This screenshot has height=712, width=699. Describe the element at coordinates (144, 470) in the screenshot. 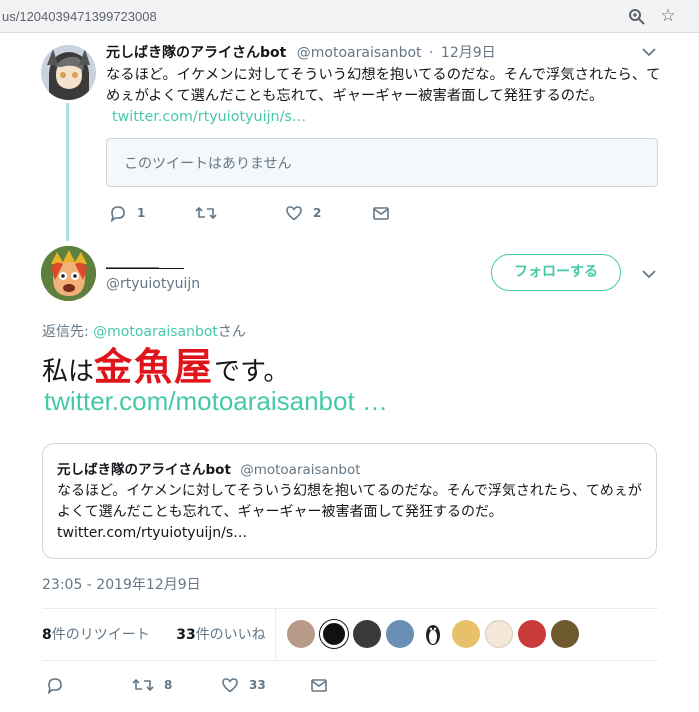

I see `quoted-display-name: 元しばき隊のアライさんbot` at that location.